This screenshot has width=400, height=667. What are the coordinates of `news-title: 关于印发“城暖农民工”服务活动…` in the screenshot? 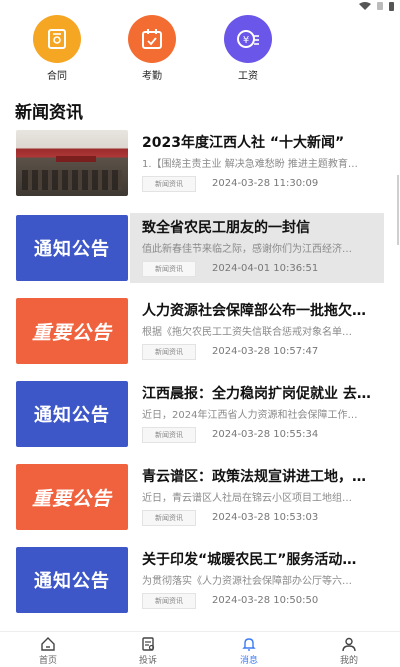 It's located at (249, 560).